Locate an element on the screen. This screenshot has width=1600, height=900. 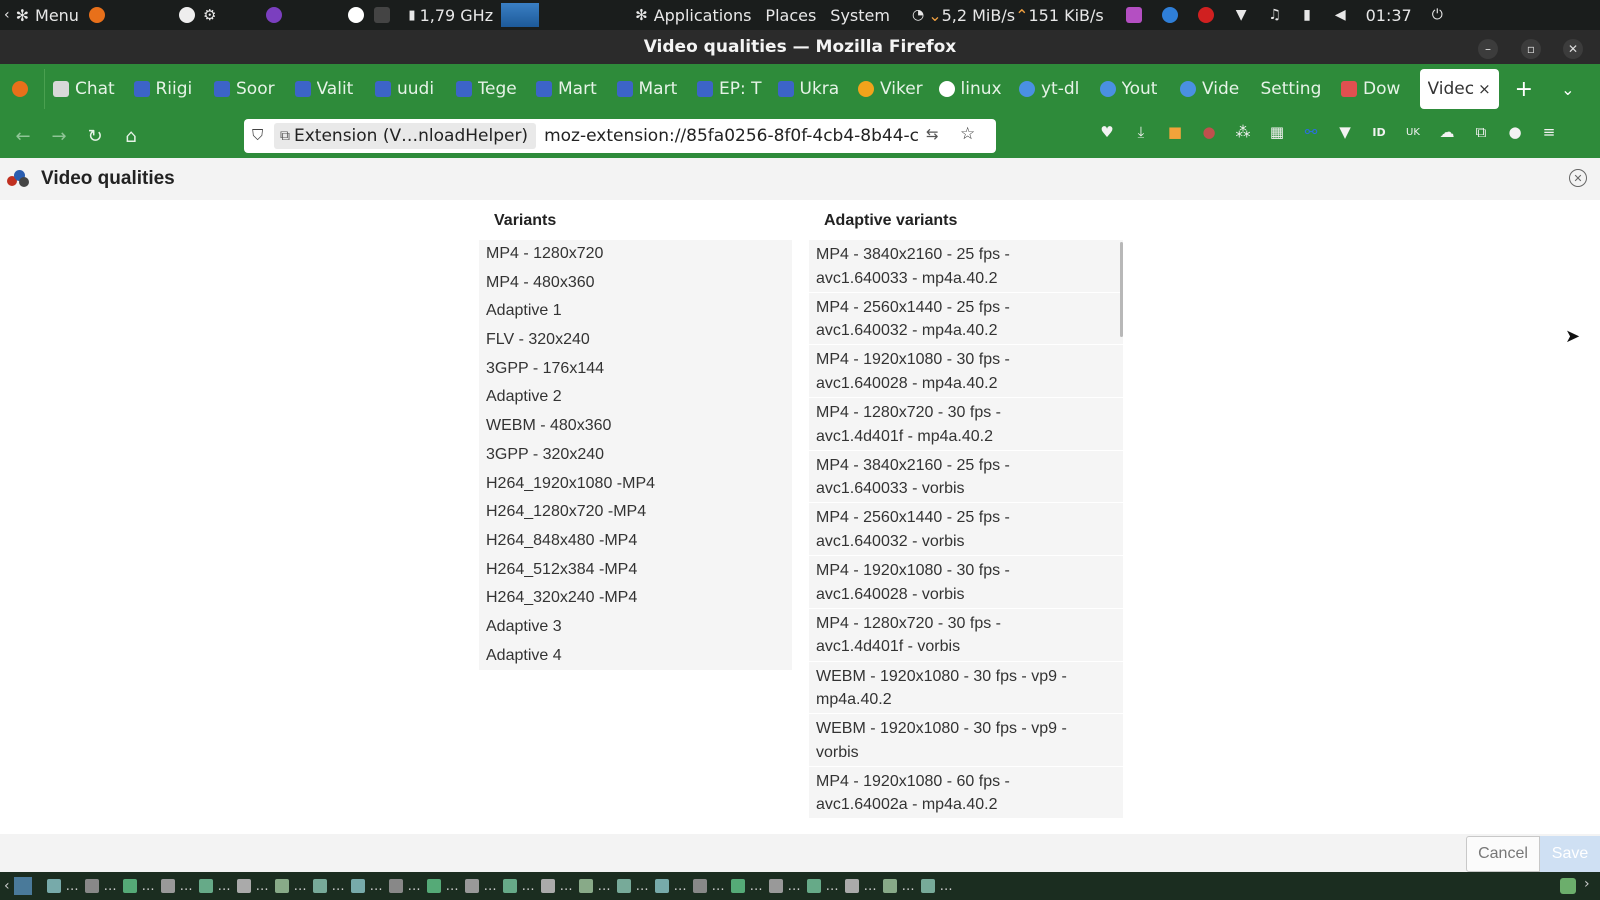
bookmark-star-icon: ☆ is located at coordinates (967, 134).